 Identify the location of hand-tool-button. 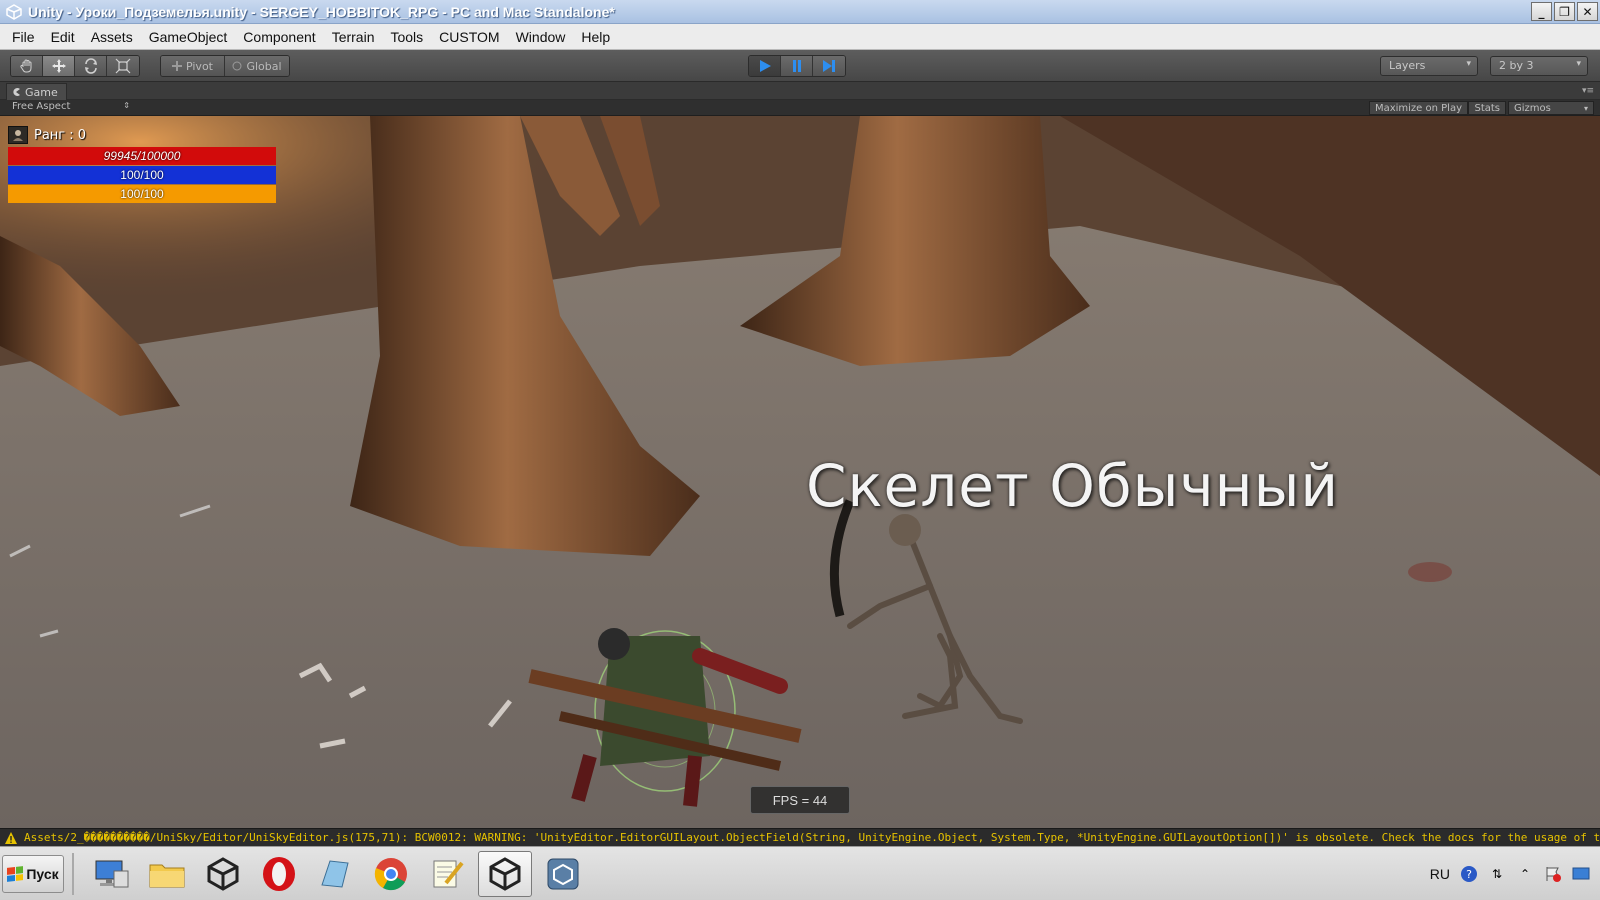
(27, 66).